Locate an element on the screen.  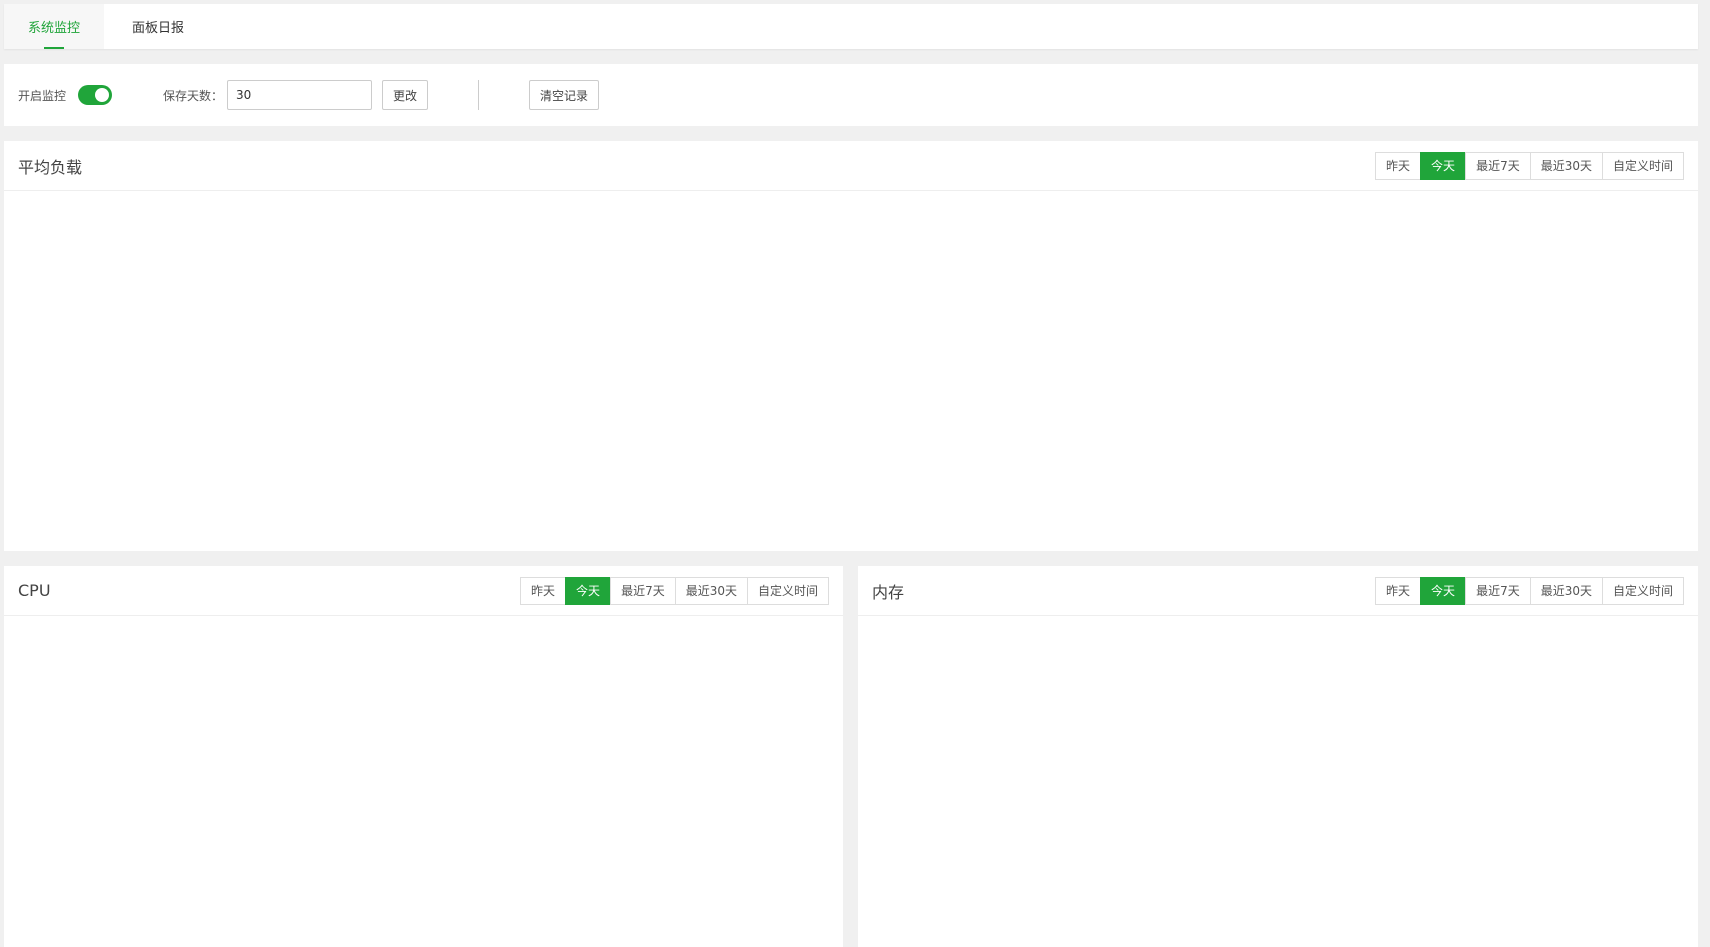
clear-records-button: 清空记录 is located at coordinates (564, 95).